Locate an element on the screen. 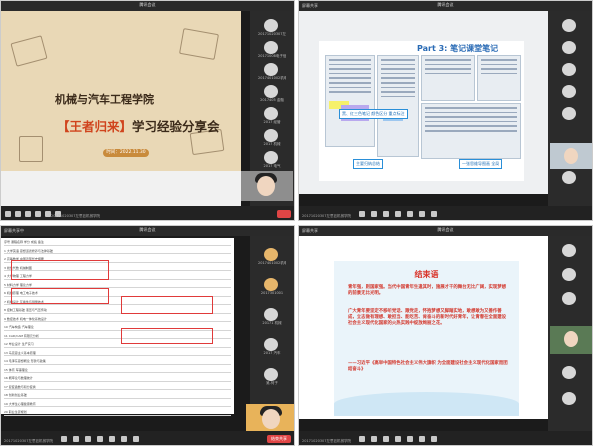 The width and height of the screenshot is (594, 447). decor-book-icon is located at coordinates (29, 51).